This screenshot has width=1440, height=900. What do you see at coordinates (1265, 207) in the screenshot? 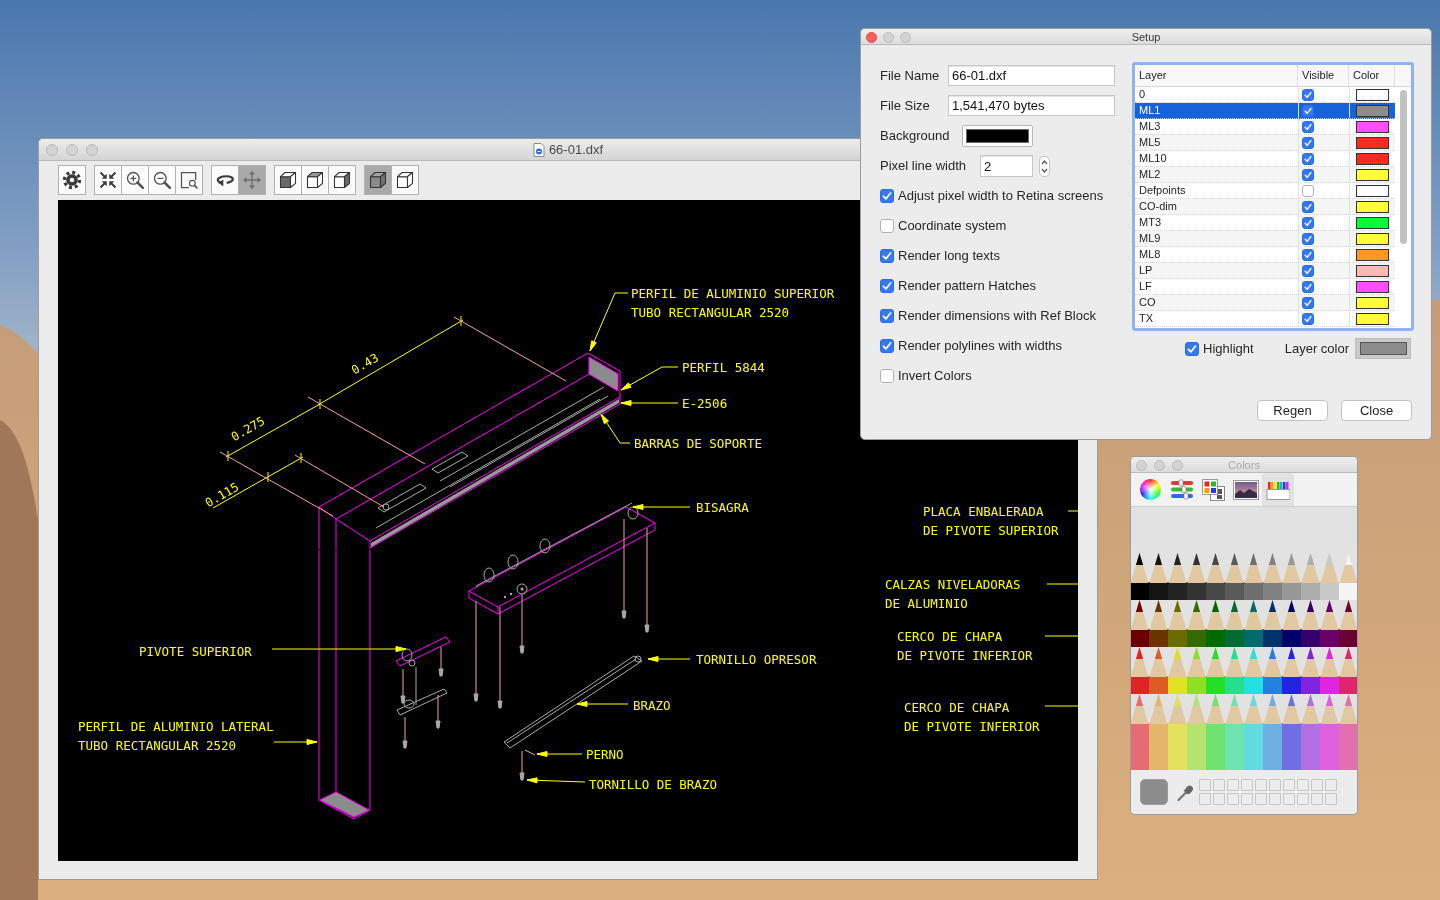
I see `layer-row: CO-dim` at bounding box center [1265, 207].